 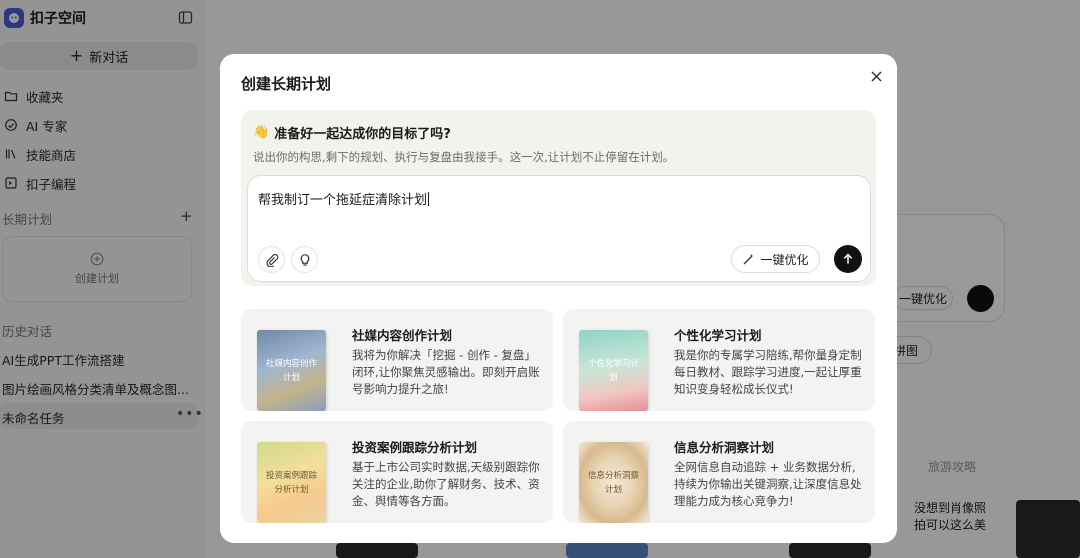 I want to click on hero-subtitle: 说出你的构思,剩下的规划、执行与复盘由我接手。这一次,让计划不止停留在计划。, so click(x=464, y=157).